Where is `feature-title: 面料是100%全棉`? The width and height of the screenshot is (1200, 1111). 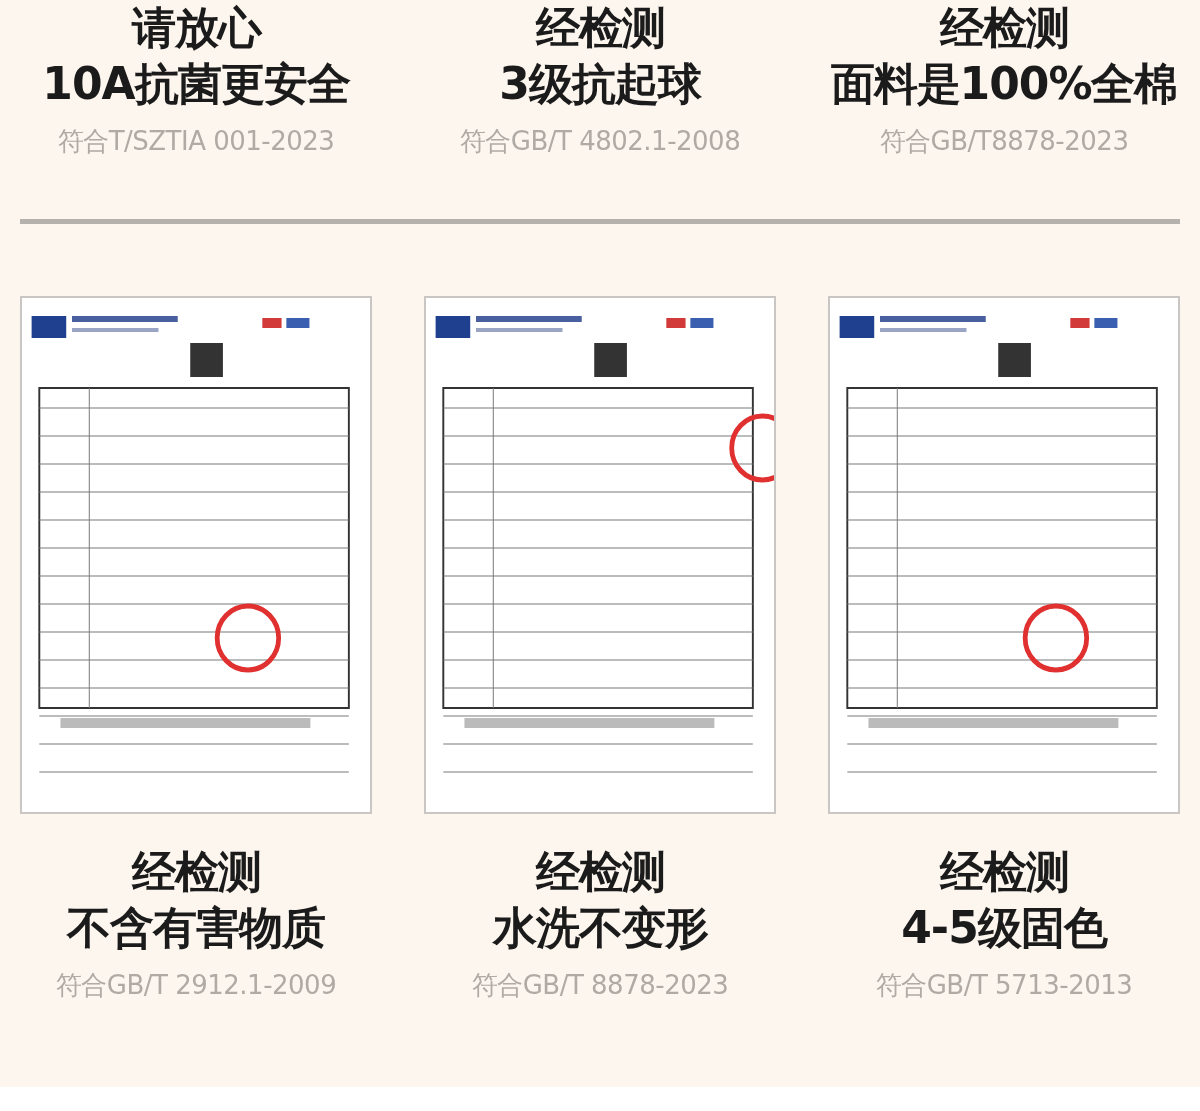
feature-title: 面料是100%全棉 is located at coordinates (1004, 84).